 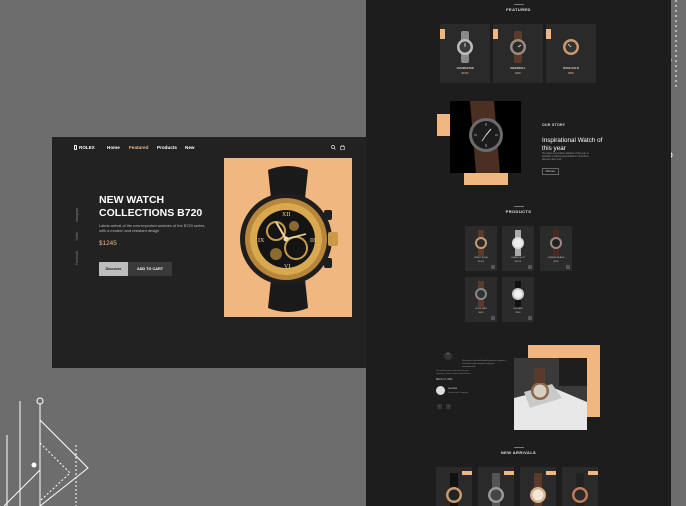 I want to click on logo-text: ROLEX, so click(x=87, y=147).